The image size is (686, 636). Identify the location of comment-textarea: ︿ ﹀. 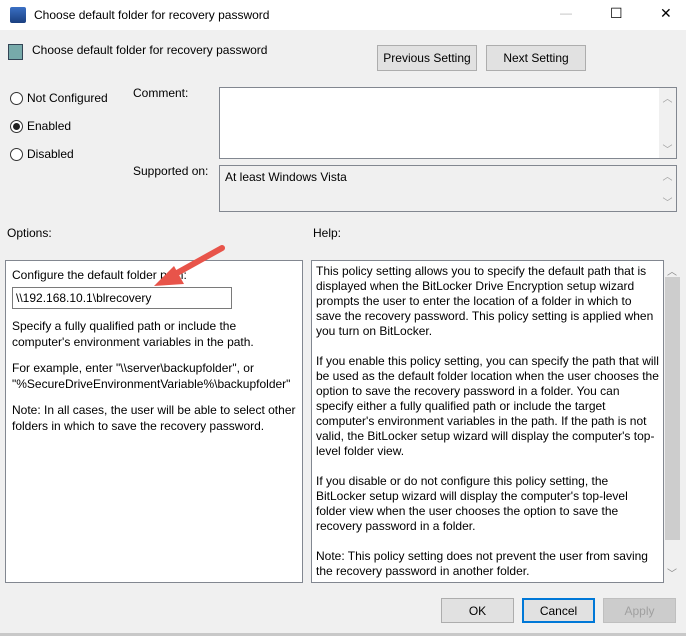
(448, 123).